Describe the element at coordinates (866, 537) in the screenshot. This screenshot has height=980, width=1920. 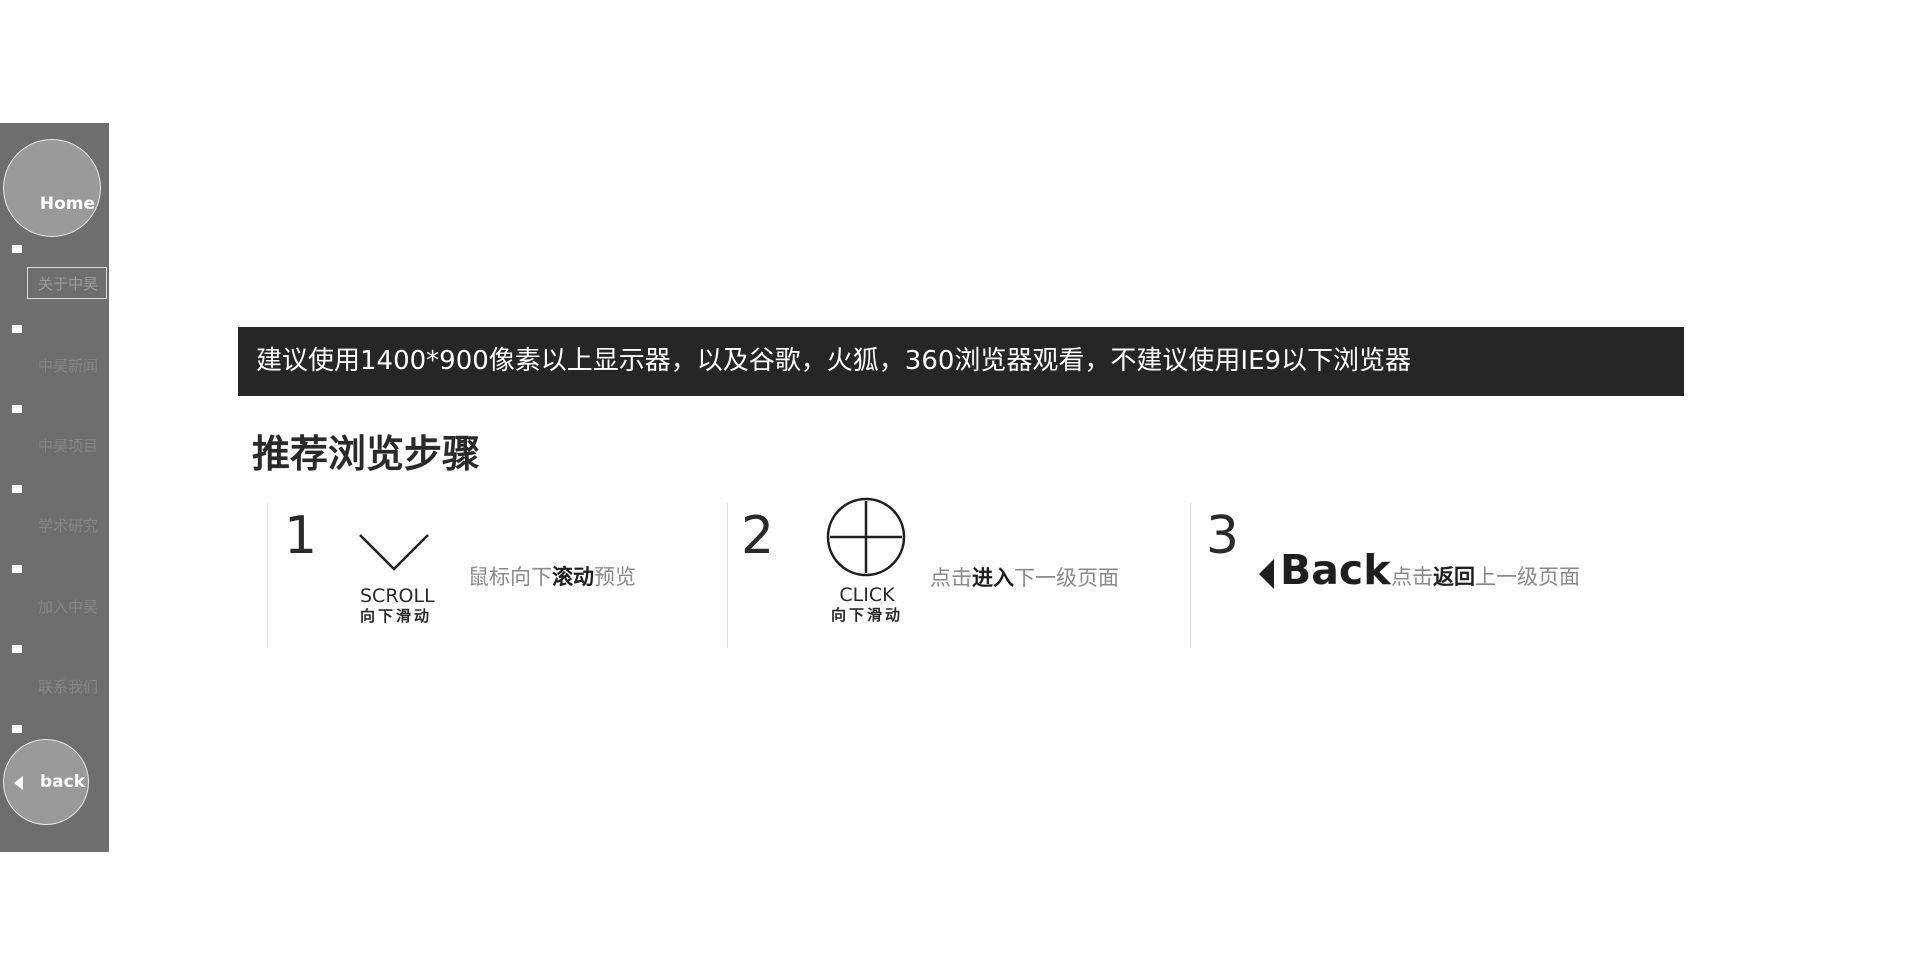
I see `plus-circle-icon` at that location.